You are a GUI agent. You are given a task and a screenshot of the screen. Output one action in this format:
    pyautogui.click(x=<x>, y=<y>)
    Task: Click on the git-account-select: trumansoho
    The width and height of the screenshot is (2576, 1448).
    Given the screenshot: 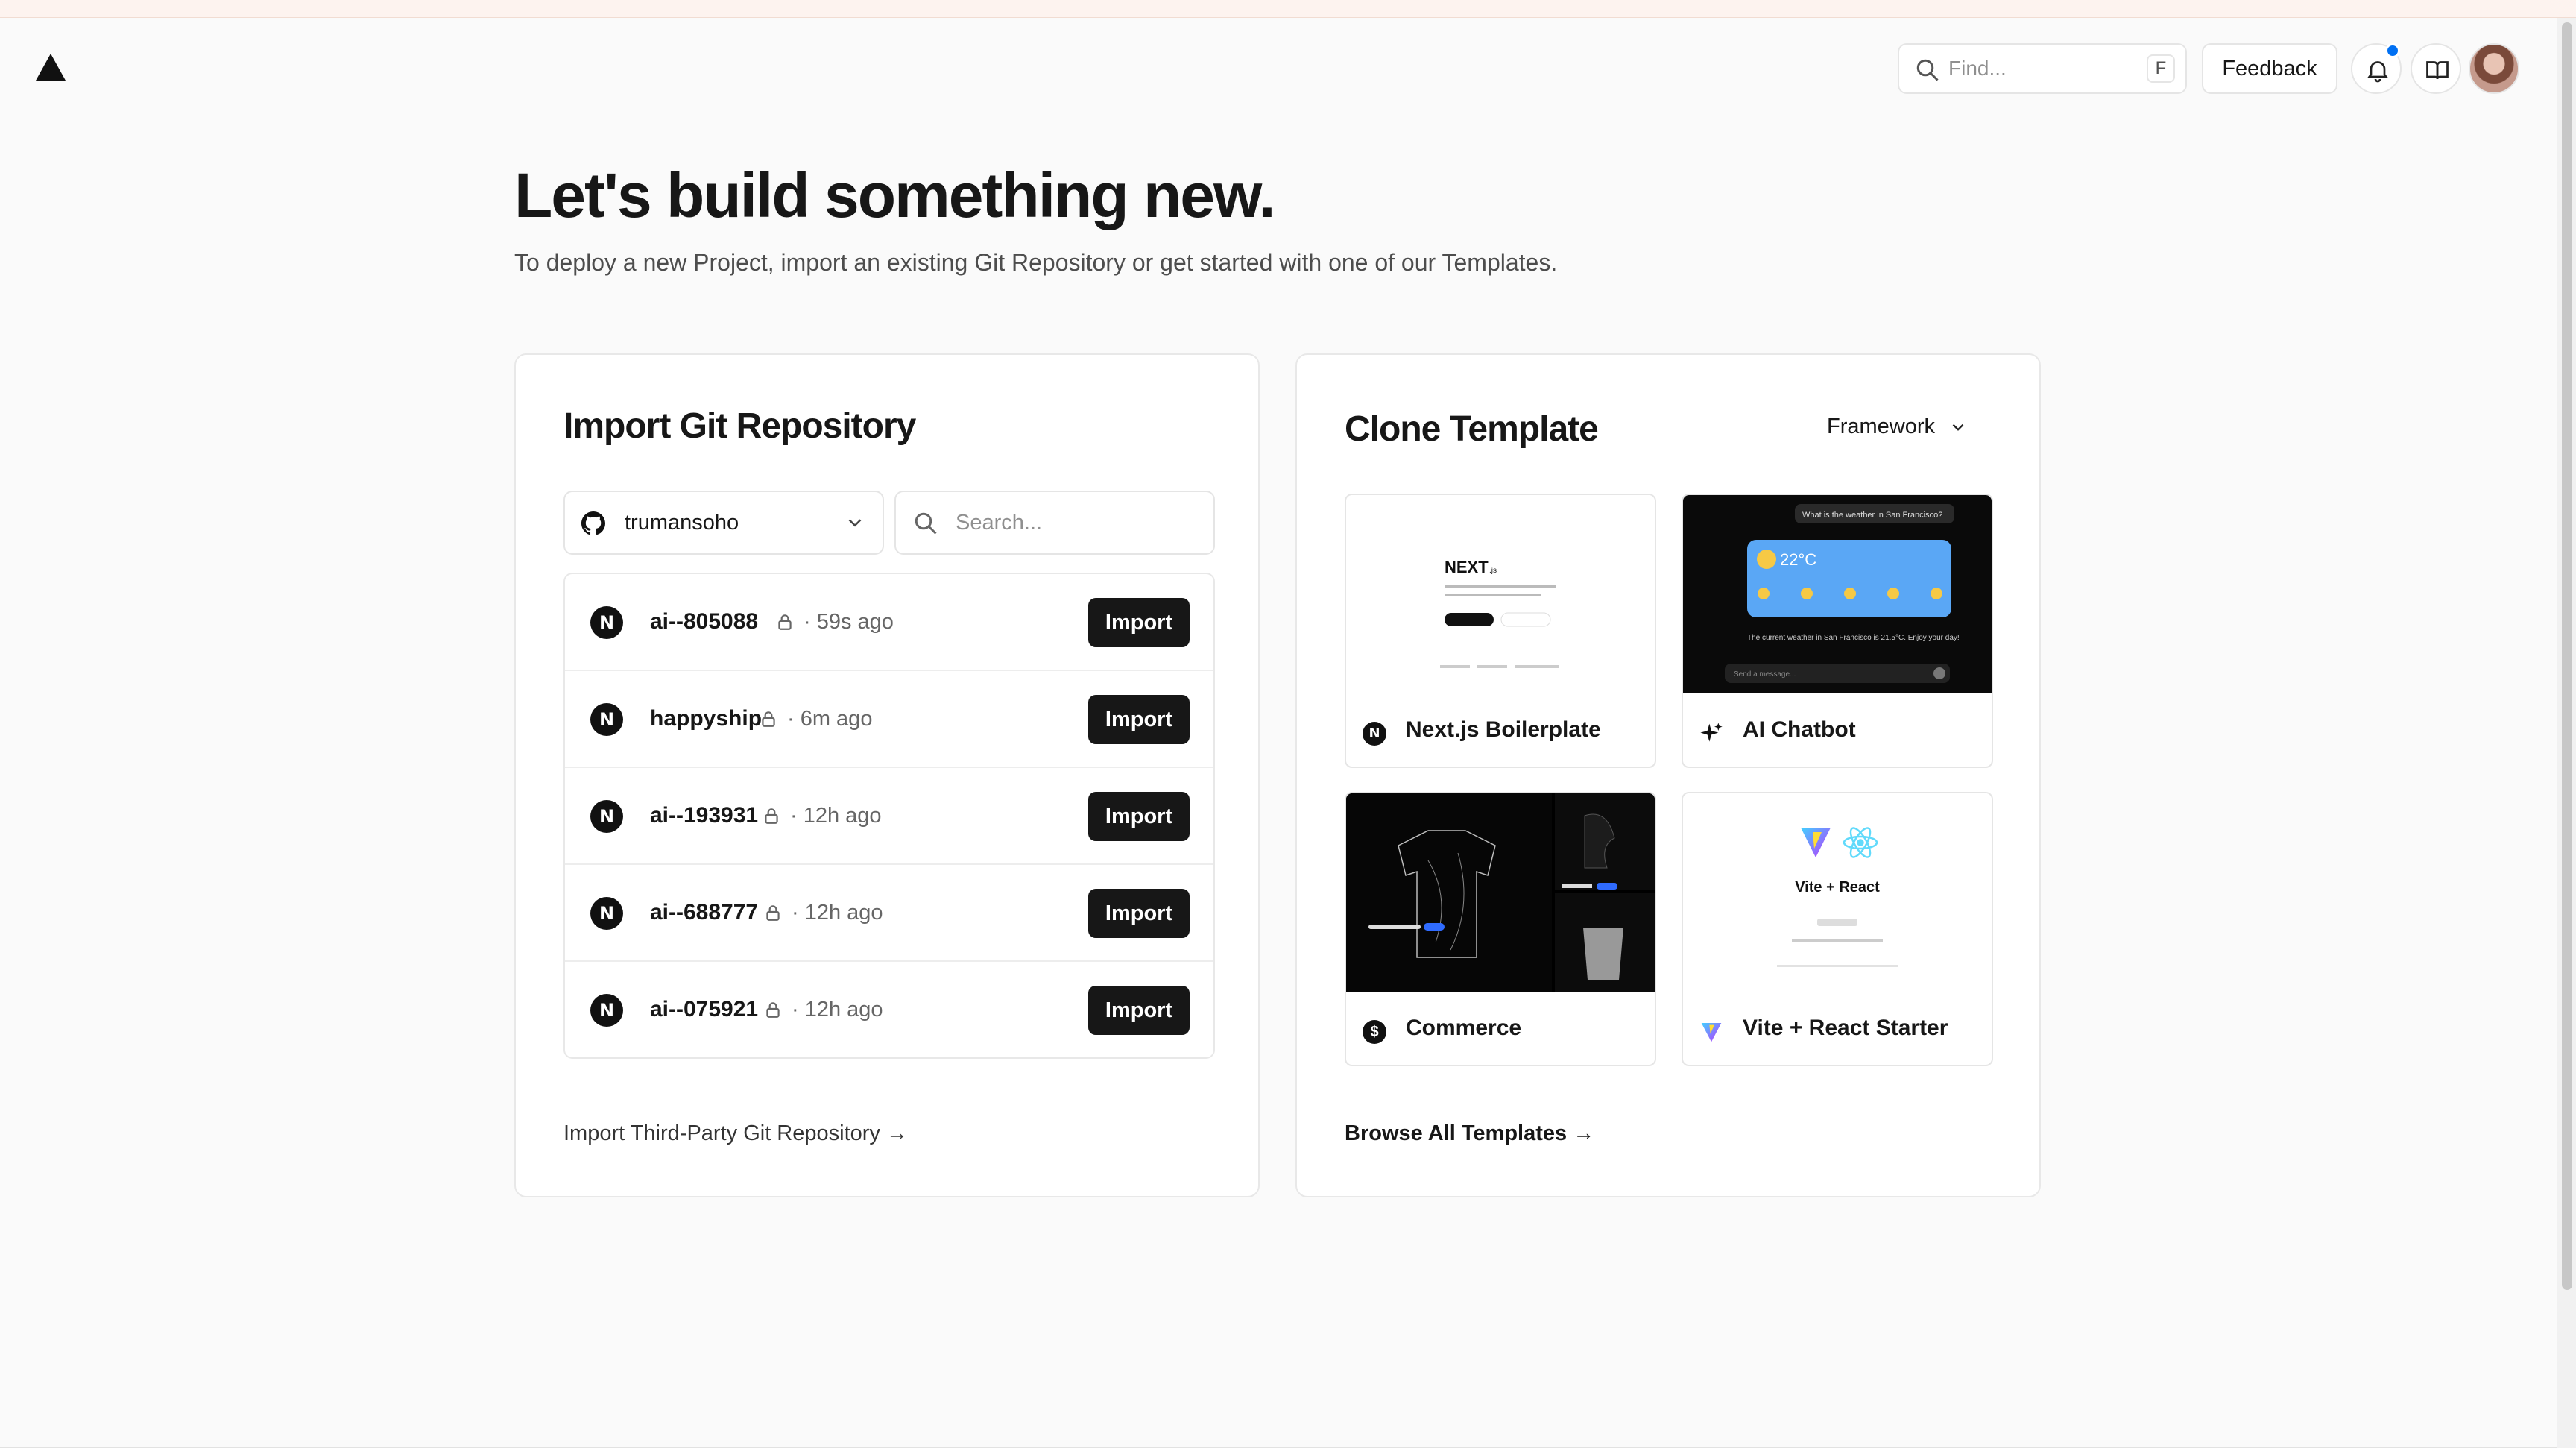 What is the action you would take?
    pyautogui.click(x=724, y=523)
    